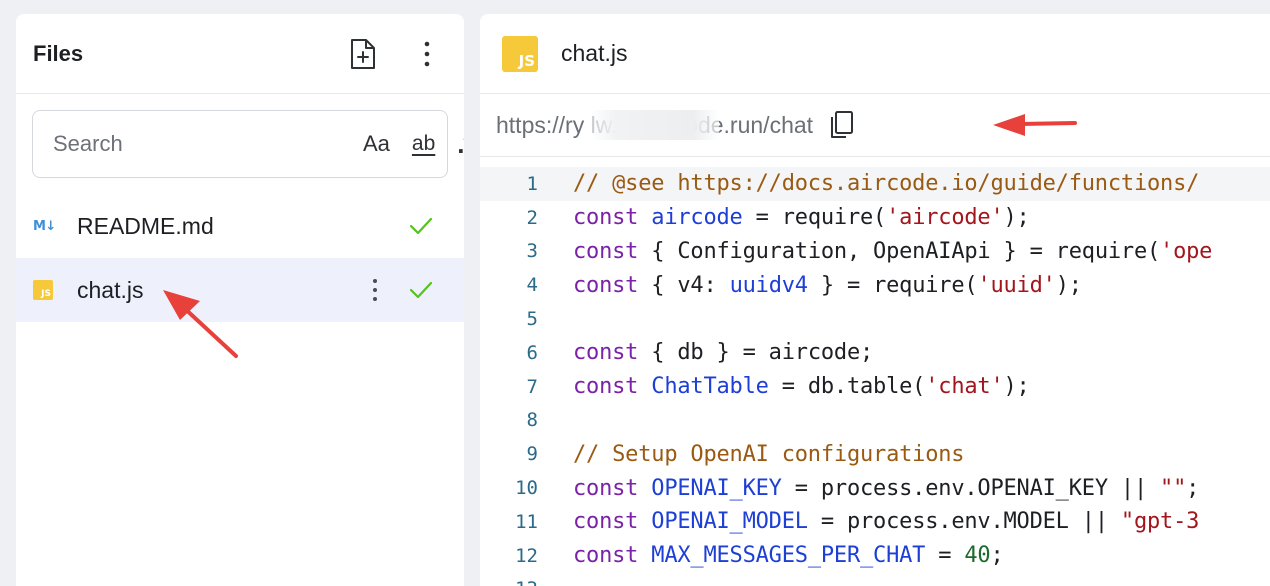  Describe the element at coordinates (875, 353) in the screenshot. I see `code-line: 6 const { db } = aircode;` at that location.